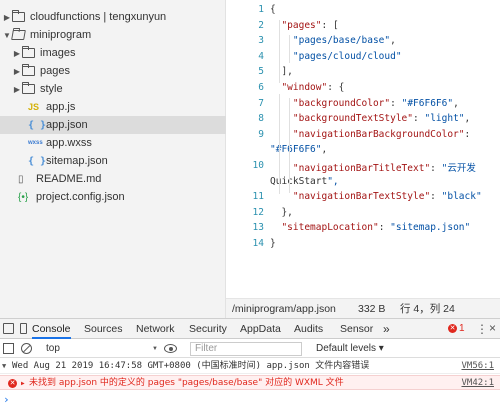 The height and width of the screenshot is (412, 500). I want to click on md-file-icon: ▯, so click(21, 179).